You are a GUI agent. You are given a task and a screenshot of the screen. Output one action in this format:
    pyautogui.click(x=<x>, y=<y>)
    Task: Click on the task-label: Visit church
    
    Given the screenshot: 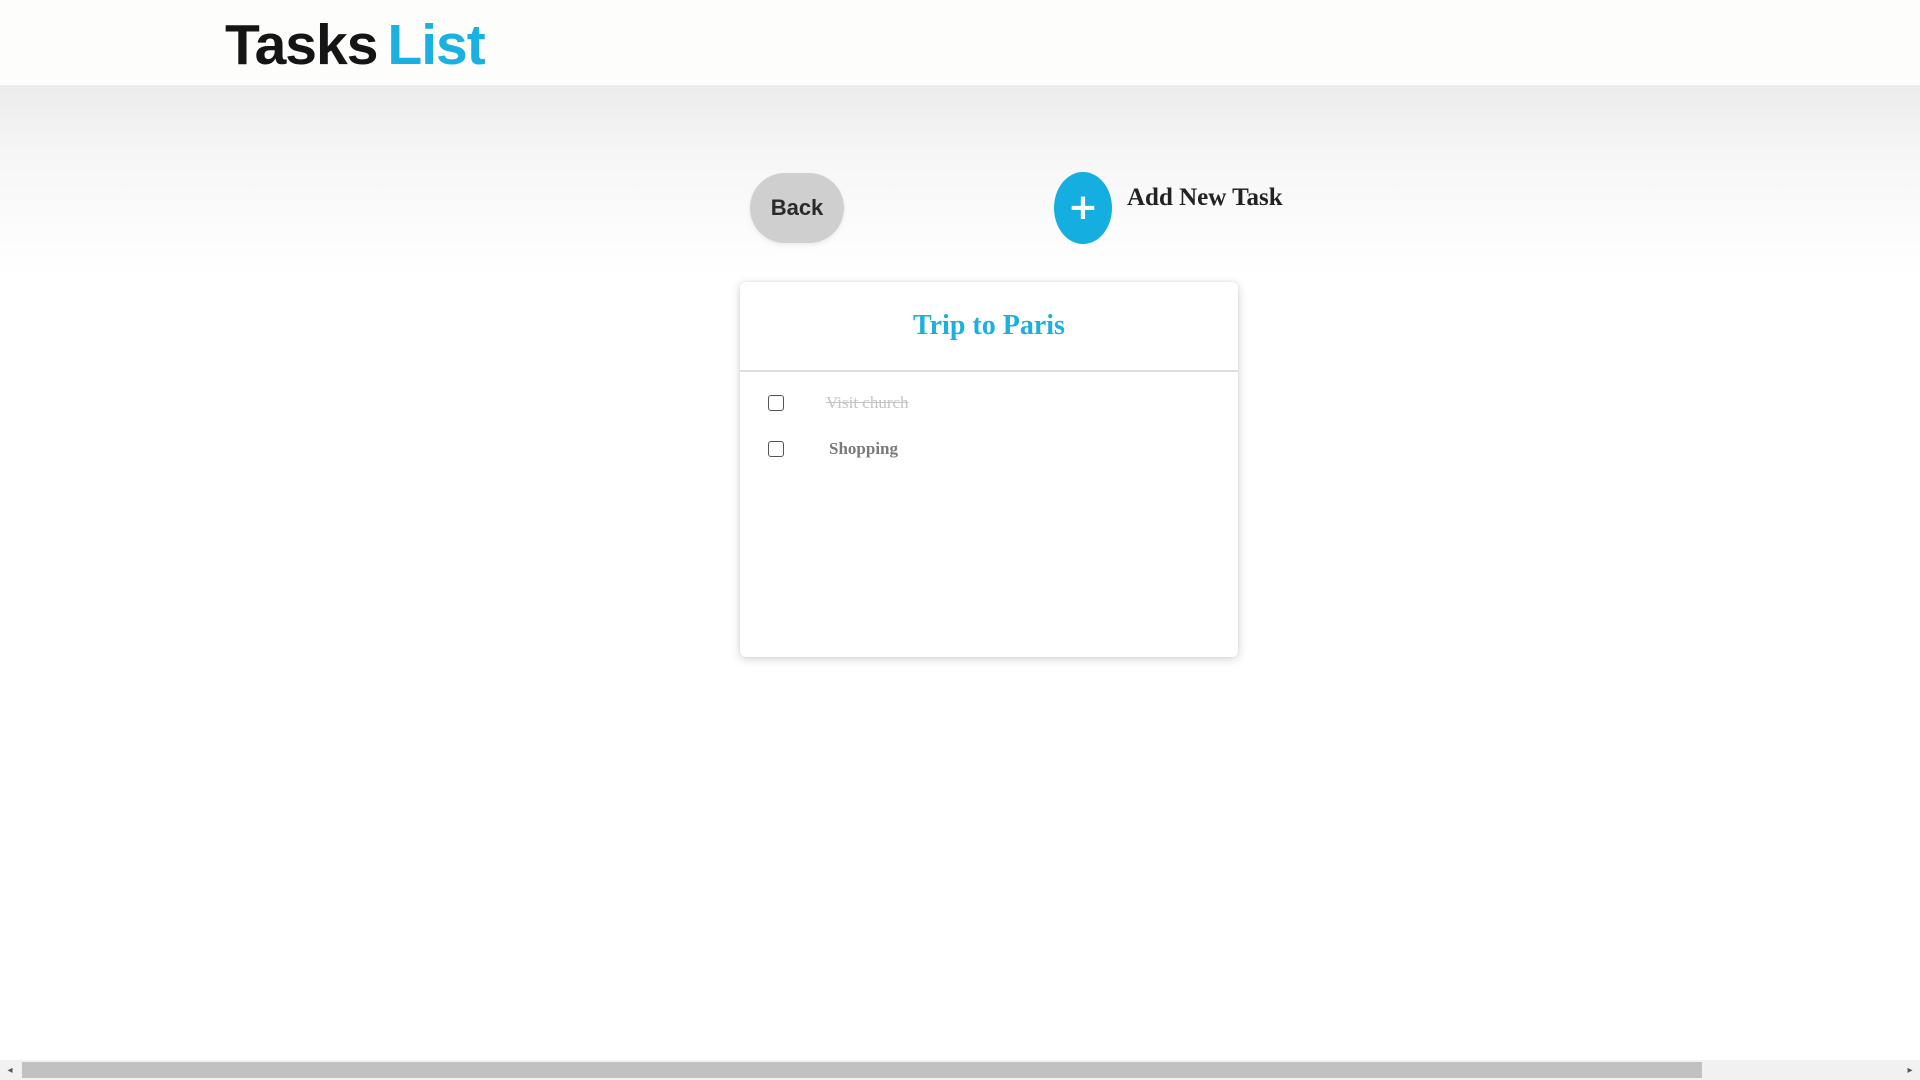 What is the action you would take?
    pyautogui.click(x=867, y=402)
    